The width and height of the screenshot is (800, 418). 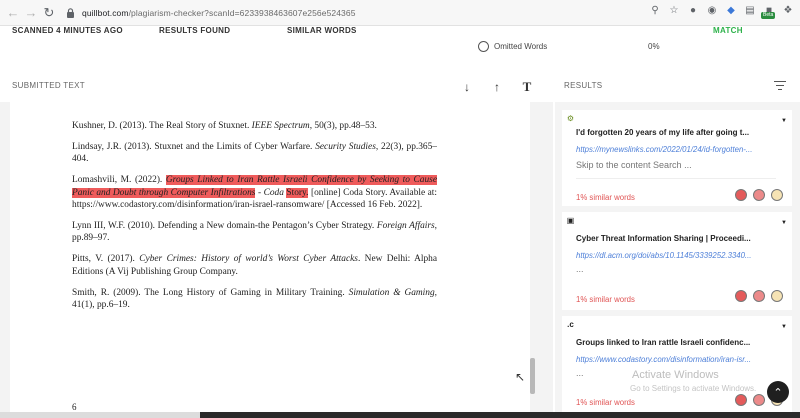 I want to click on puzzle-icon: ❖, so click(x=788, y=10).